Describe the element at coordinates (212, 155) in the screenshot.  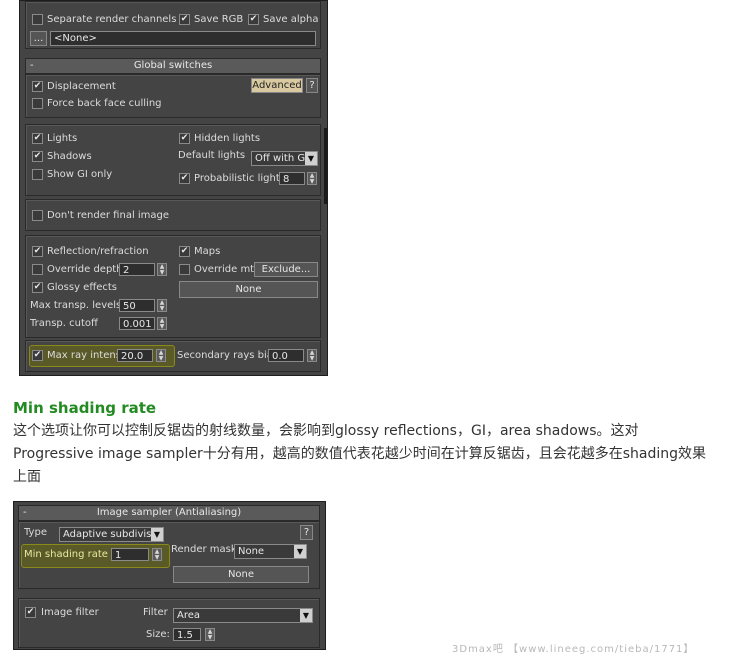
I see `default-lights-label: Default lights` at that location.